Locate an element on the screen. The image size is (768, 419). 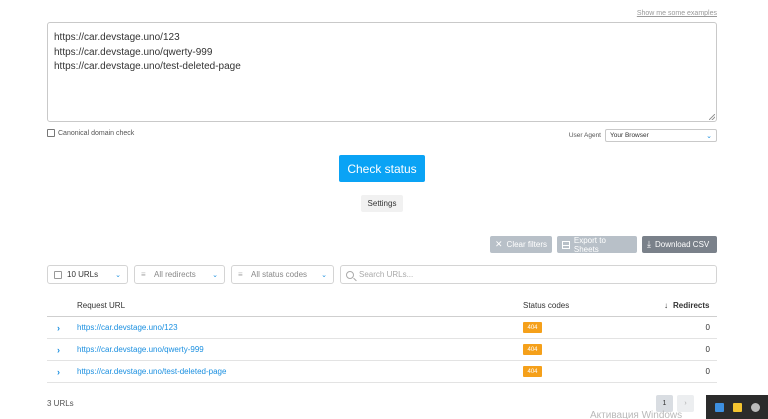
show-examples-link: Show me some examples is located at coordinates (677, 13).